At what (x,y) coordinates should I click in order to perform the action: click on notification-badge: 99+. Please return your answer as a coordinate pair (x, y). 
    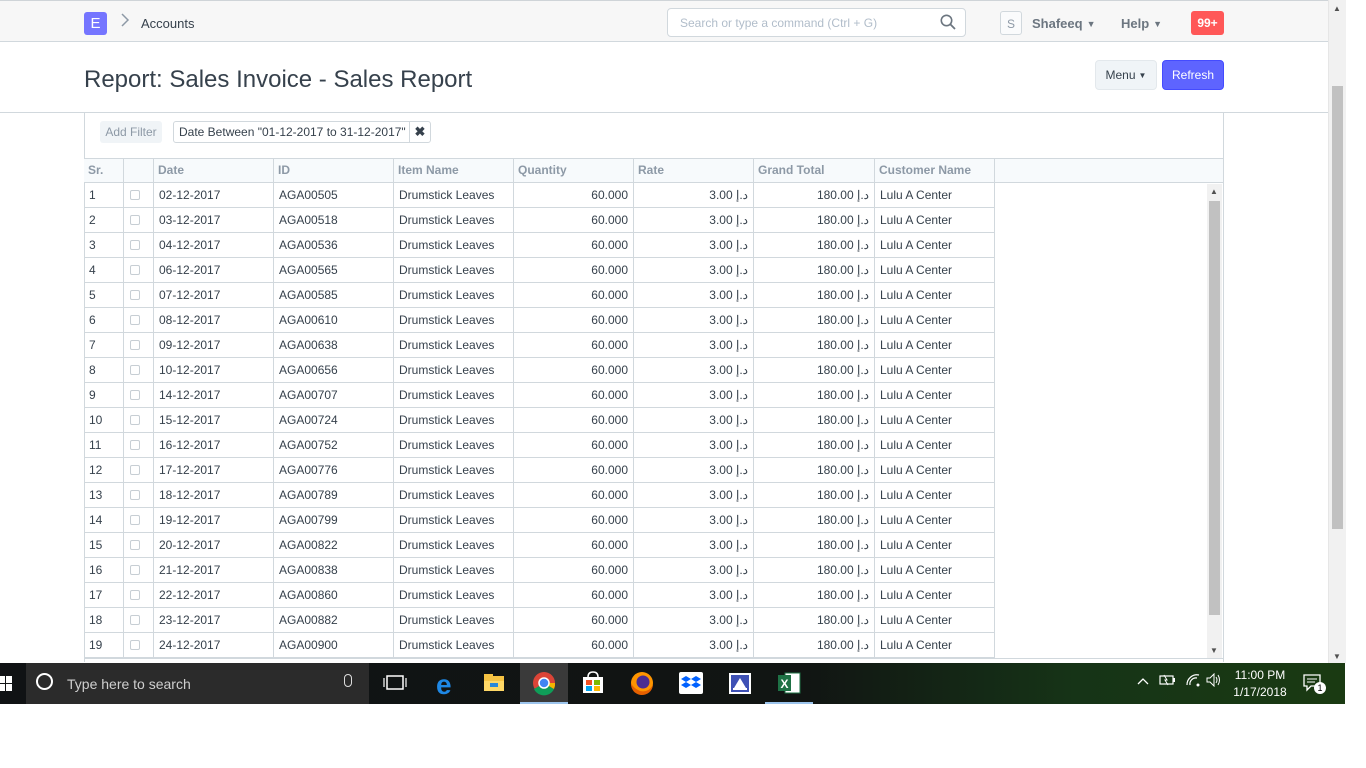
    Looking at the image, I should click on (1207, 23).